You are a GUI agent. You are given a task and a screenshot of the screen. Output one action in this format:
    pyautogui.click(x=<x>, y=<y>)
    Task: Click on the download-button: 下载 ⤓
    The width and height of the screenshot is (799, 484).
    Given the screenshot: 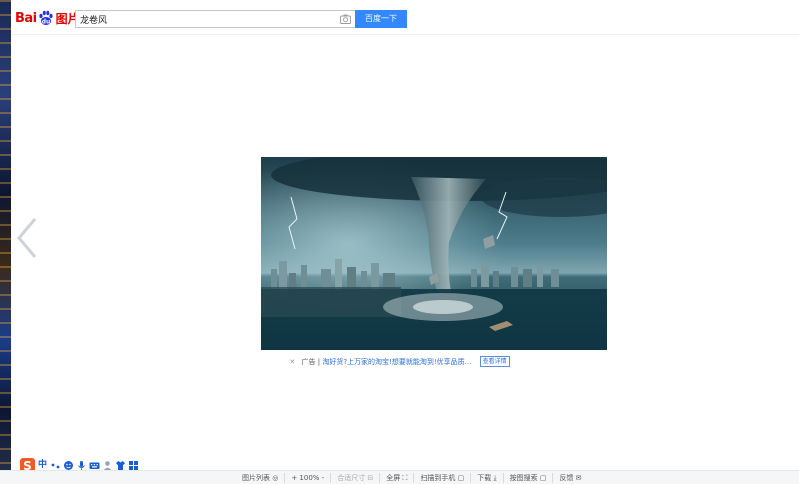 What is the action you would take?
    pyautogui.click(x=487, y=478)
    